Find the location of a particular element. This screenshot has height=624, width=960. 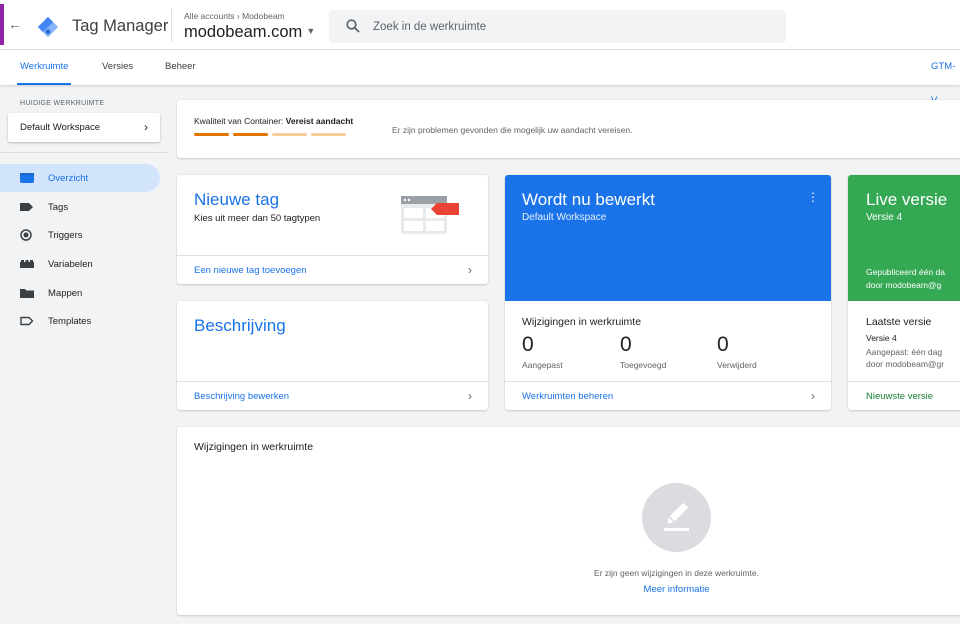

caret-down-icon: ▼ is located at coordinates (311, 31).